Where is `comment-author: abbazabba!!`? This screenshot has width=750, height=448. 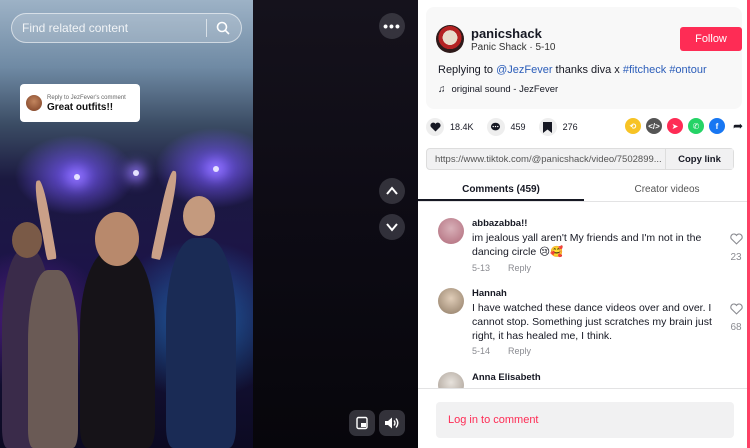 comment-author: abbazabba!! is located at coordinates (499, 223).